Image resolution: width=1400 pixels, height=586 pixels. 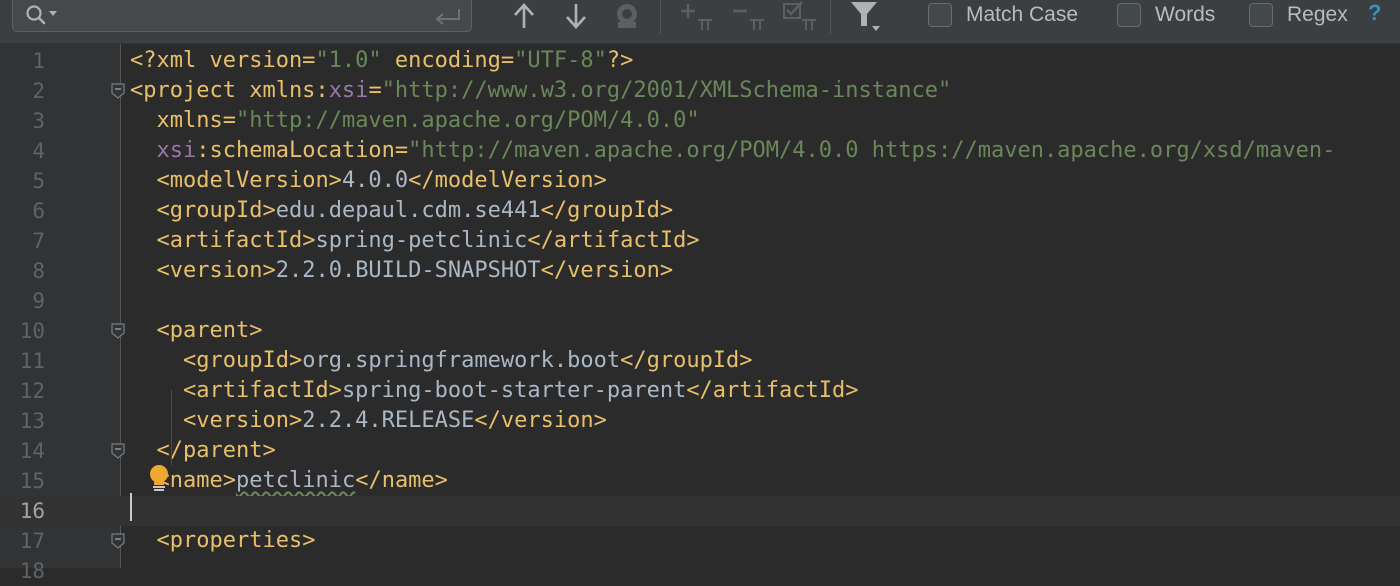 I want to click on code-line-text: <parent>, so click(x=196, y=330).